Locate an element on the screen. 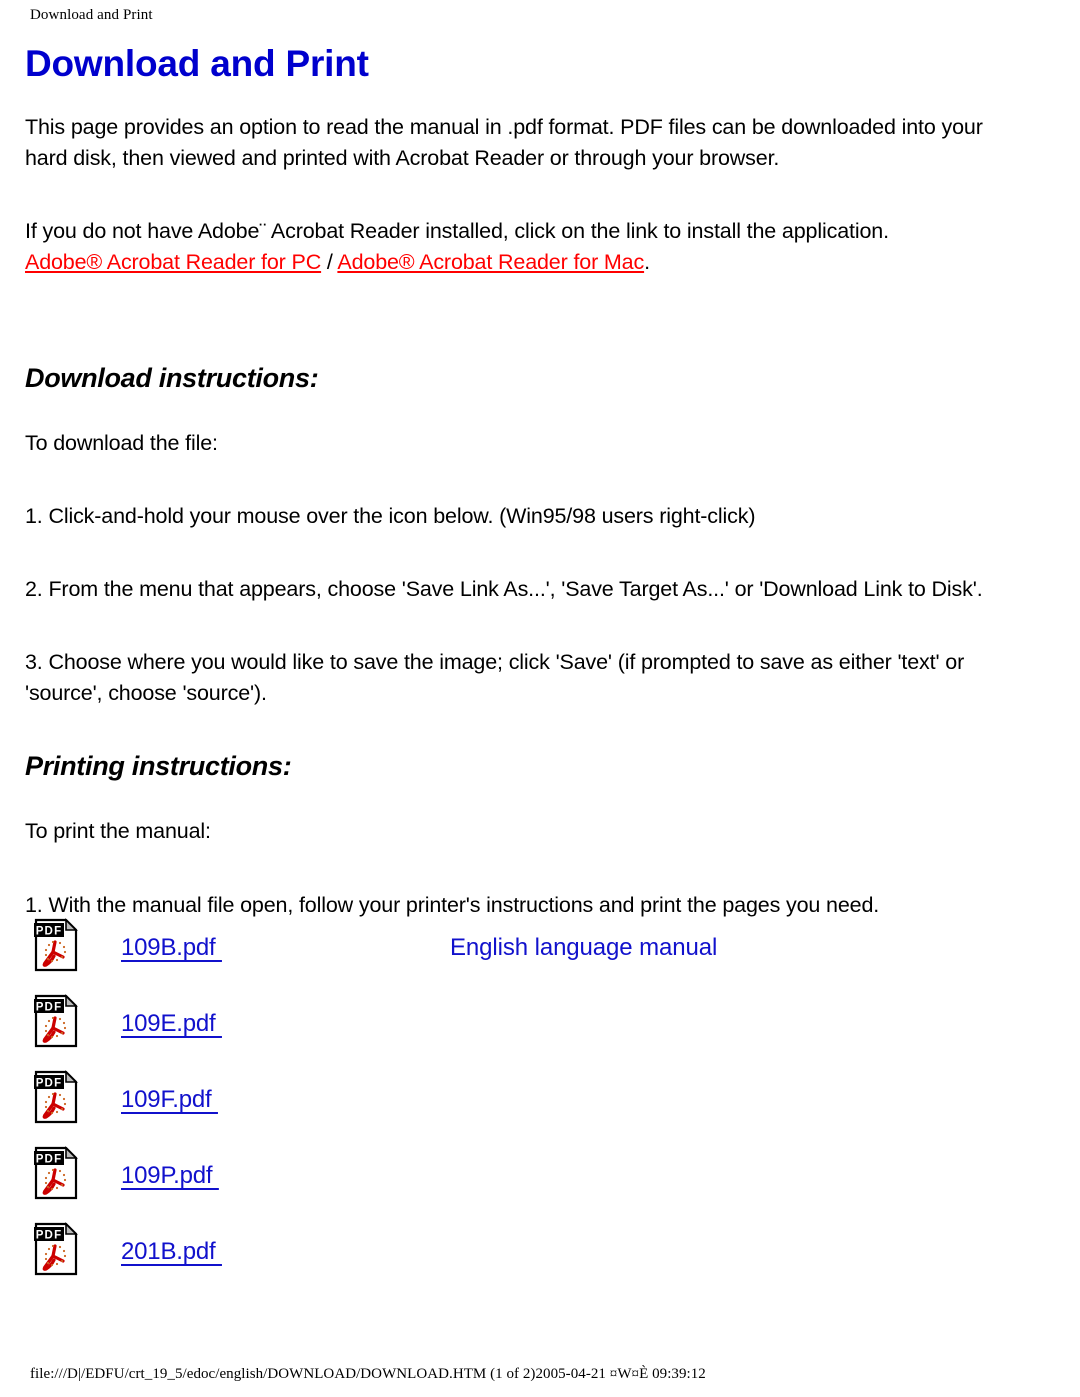 The width and height of the screenshot is (1080, 1397). pdf-link-109b: 109B.pdf is located at coordinates (171, 948).